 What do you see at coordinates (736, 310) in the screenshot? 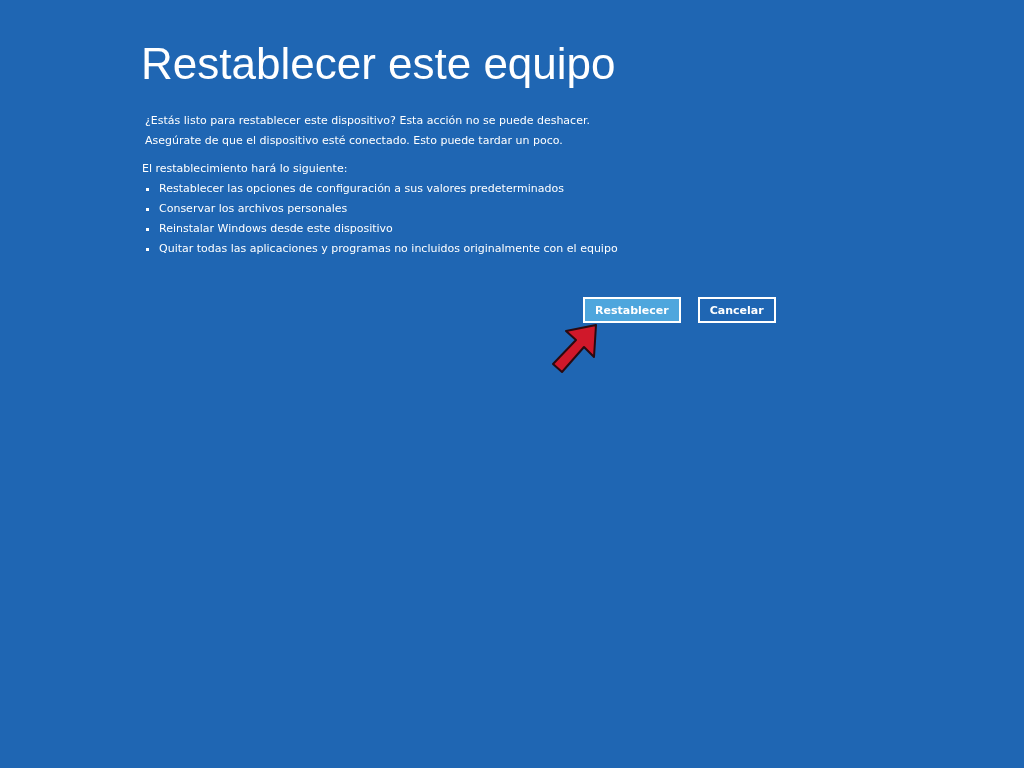
I see `cancel-button: Cancelar` at bounding box center [736, 310].